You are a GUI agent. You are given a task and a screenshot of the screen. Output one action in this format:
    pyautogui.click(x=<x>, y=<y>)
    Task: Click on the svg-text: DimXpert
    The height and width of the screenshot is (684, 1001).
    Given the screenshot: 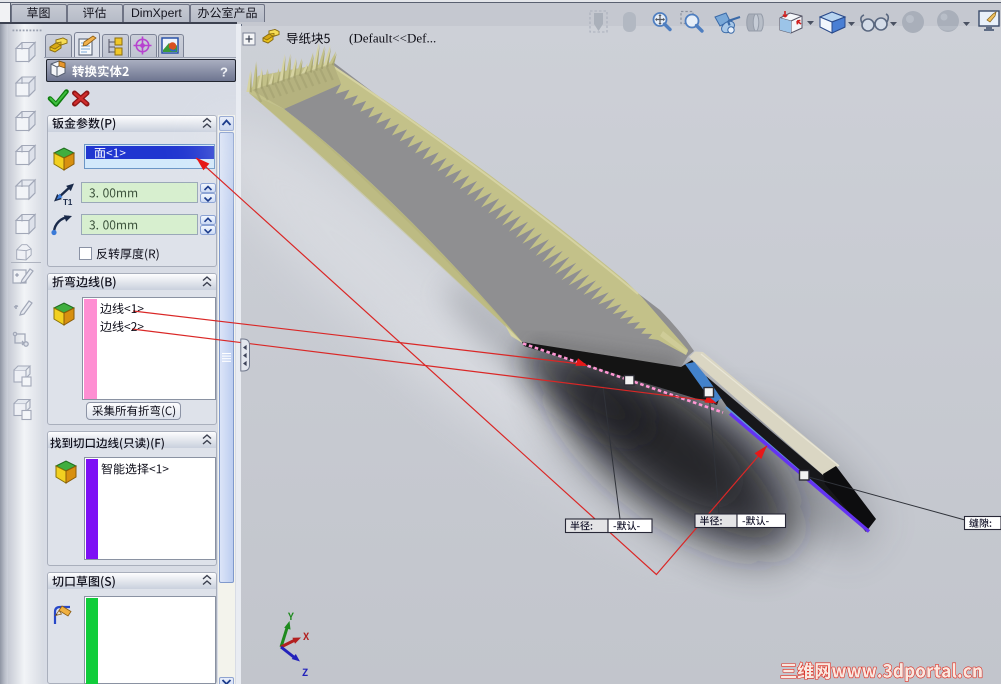 What is the action you would take?
    pyautogui.click(x=156, y=13)
    